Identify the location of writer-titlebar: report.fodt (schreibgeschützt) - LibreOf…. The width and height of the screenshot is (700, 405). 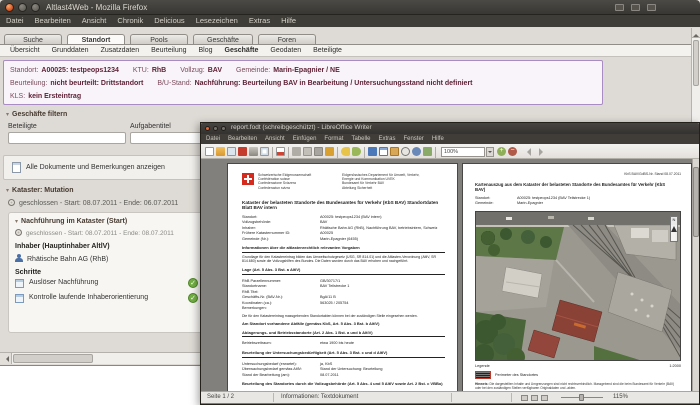
(450, 128).